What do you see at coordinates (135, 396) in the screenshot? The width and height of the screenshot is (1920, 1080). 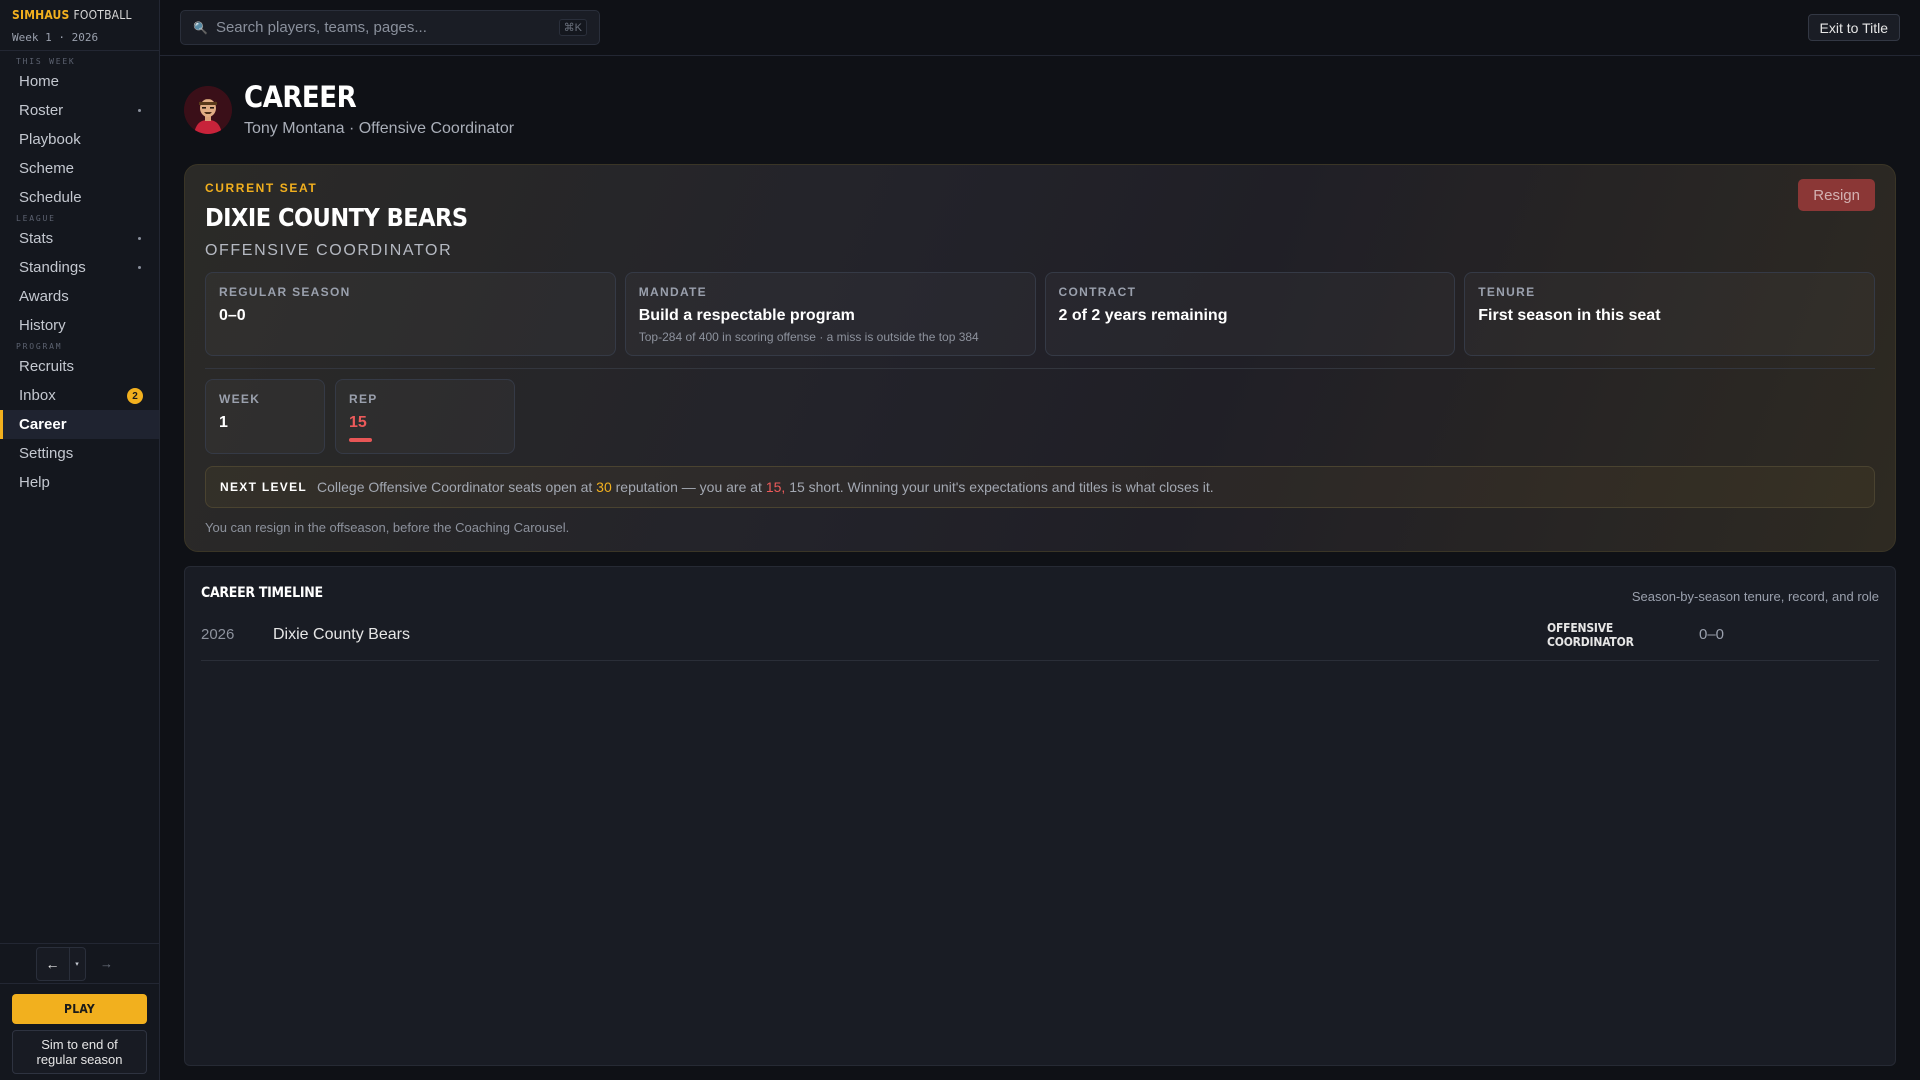 I see `inbox-count-badge: 2` at bounding box center [135, 396].